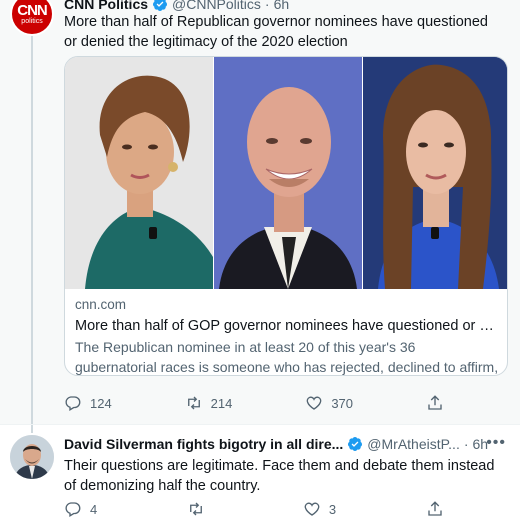 Image resolution: width=520 pixels, height=520 pixels. I want to click on like-count: 370, so click(342, 403).